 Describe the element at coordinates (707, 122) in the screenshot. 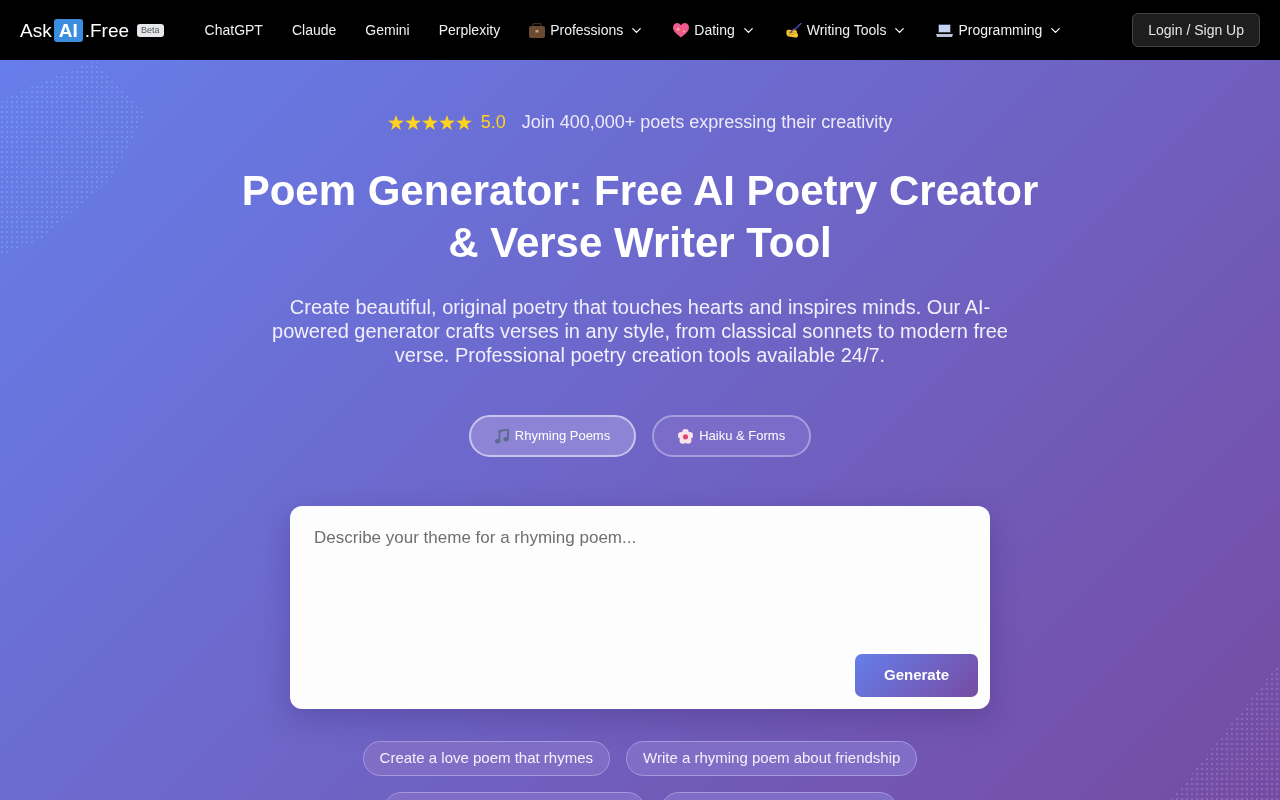

I see `tagline: Join 400,000+ poets expressing their creativity` at that location.